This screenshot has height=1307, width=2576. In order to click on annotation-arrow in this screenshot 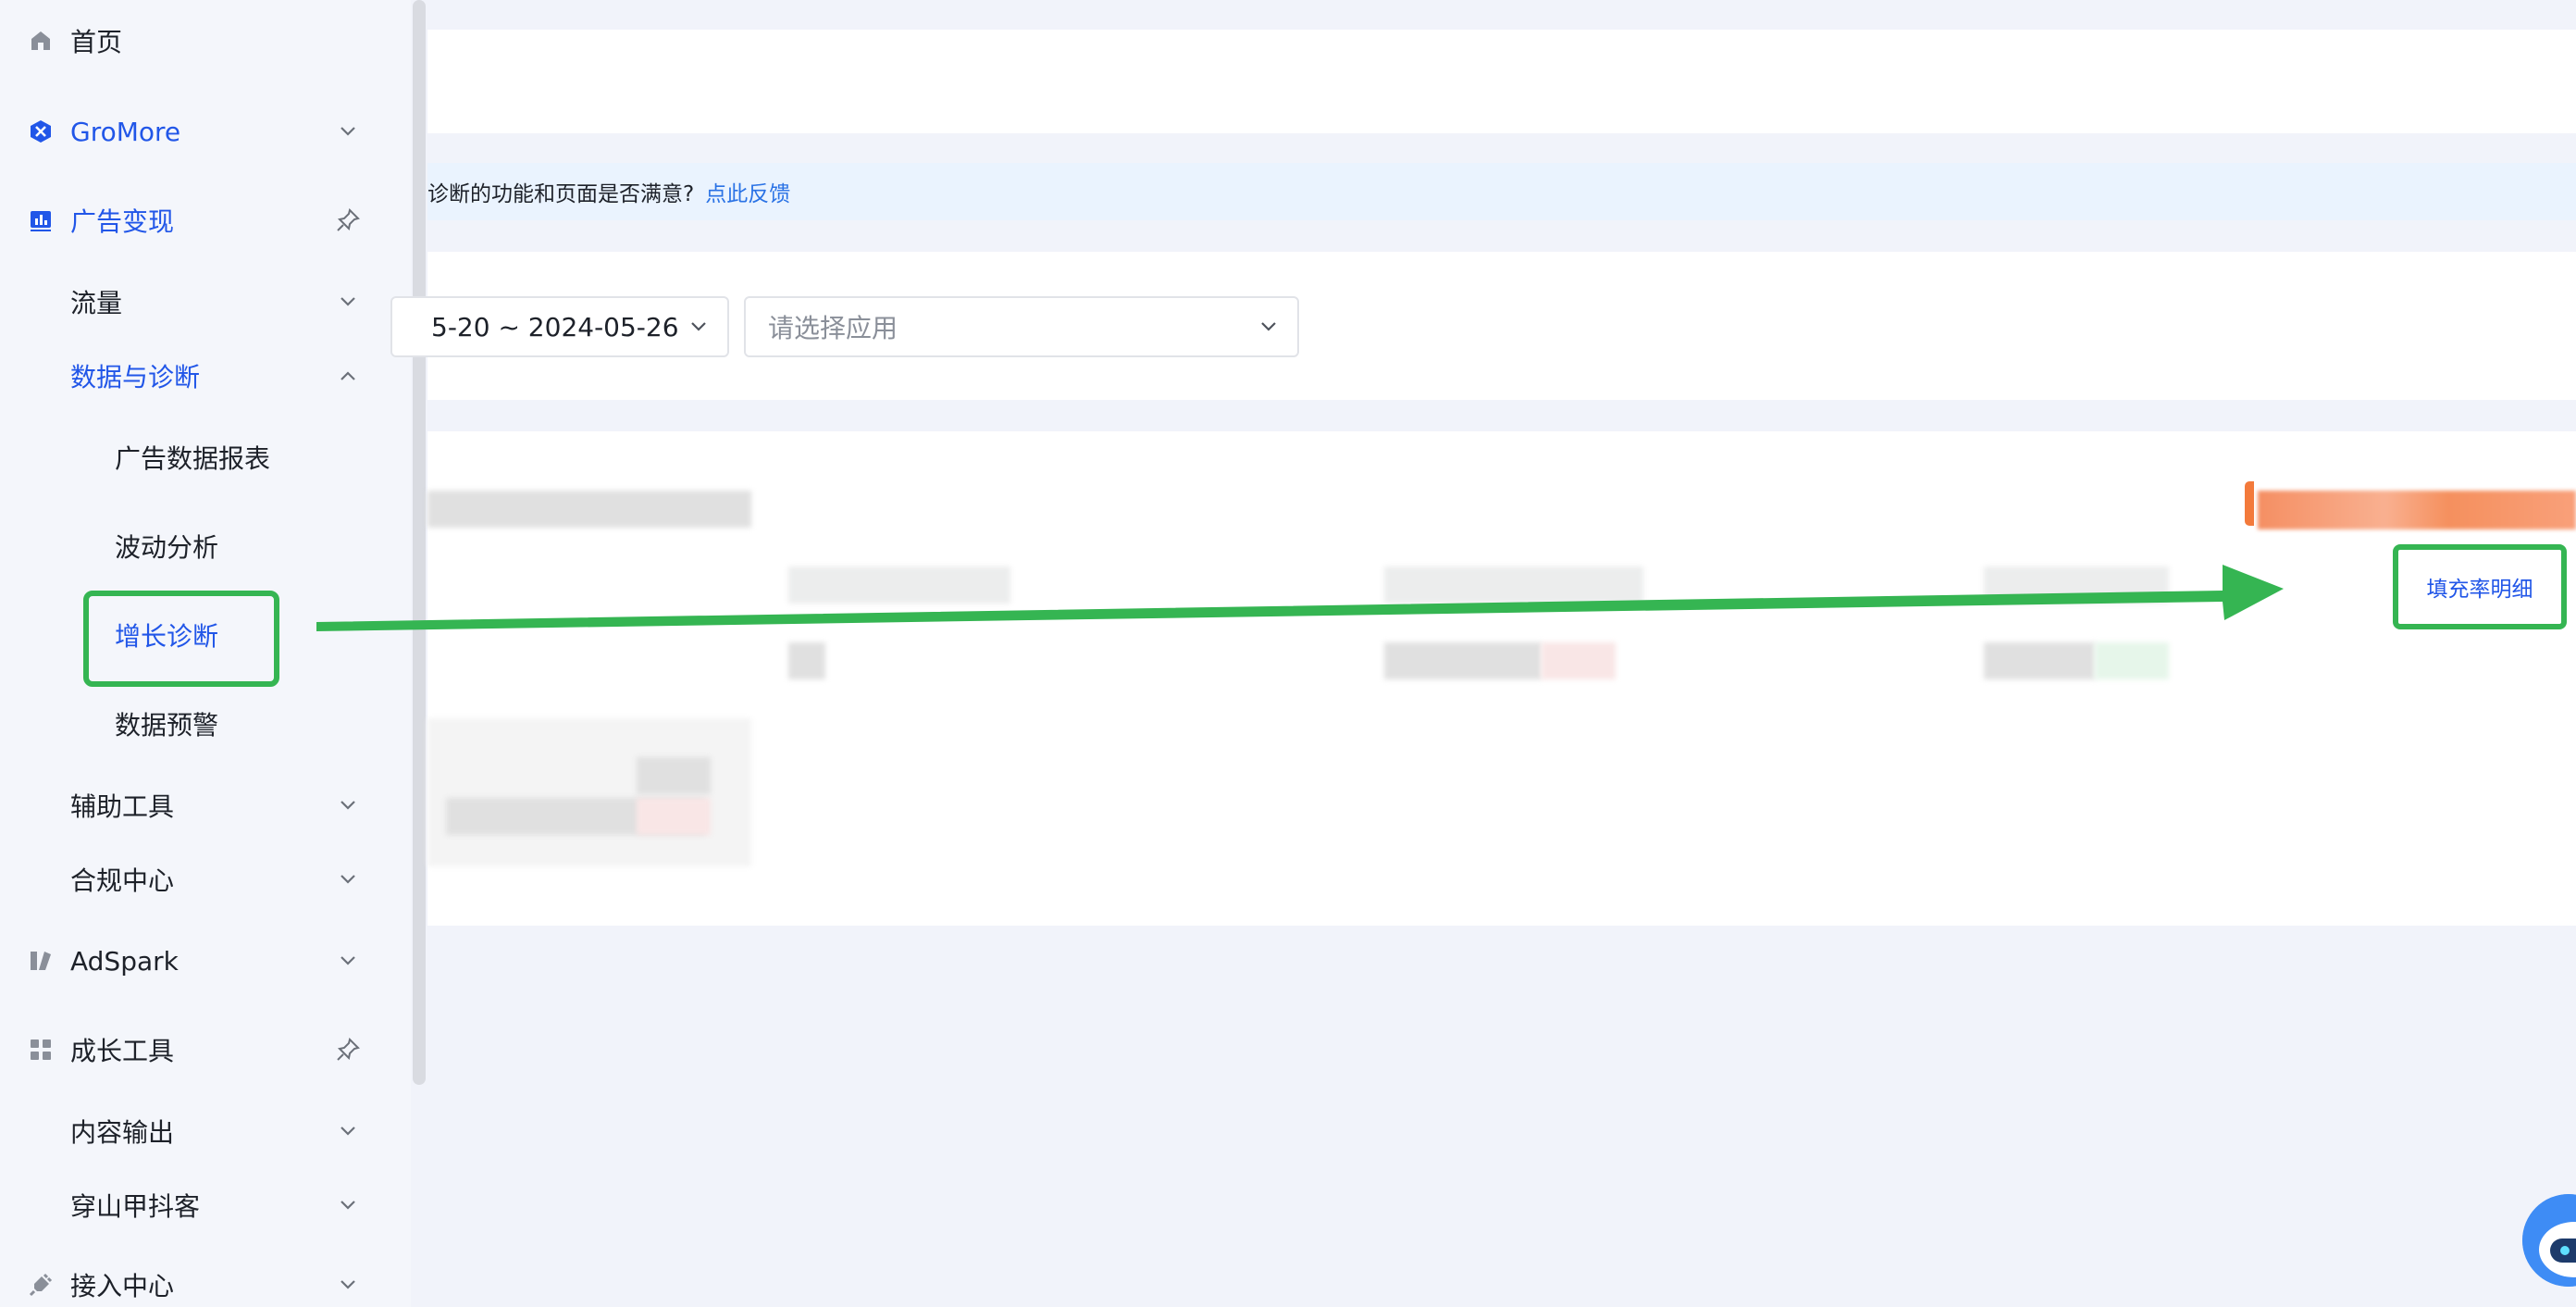, I will do `click(1300, 598)`.